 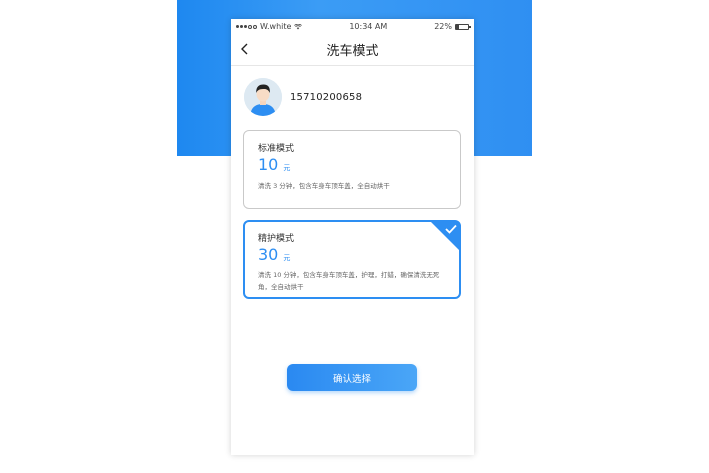 What do you see at coordinates (445, 236) in the screenshot?
I see `selected-corner` at bounding box center [445, 236].